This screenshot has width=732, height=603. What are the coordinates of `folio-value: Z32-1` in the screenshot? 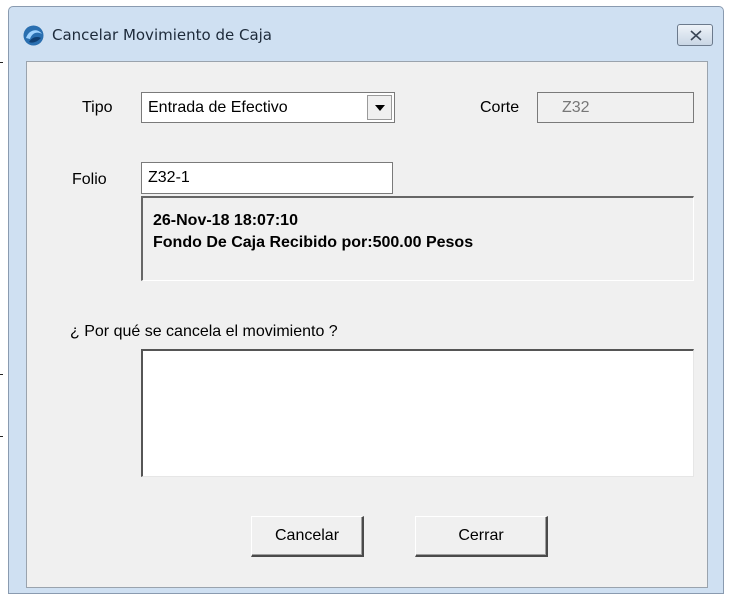 It's located at (169, 177).